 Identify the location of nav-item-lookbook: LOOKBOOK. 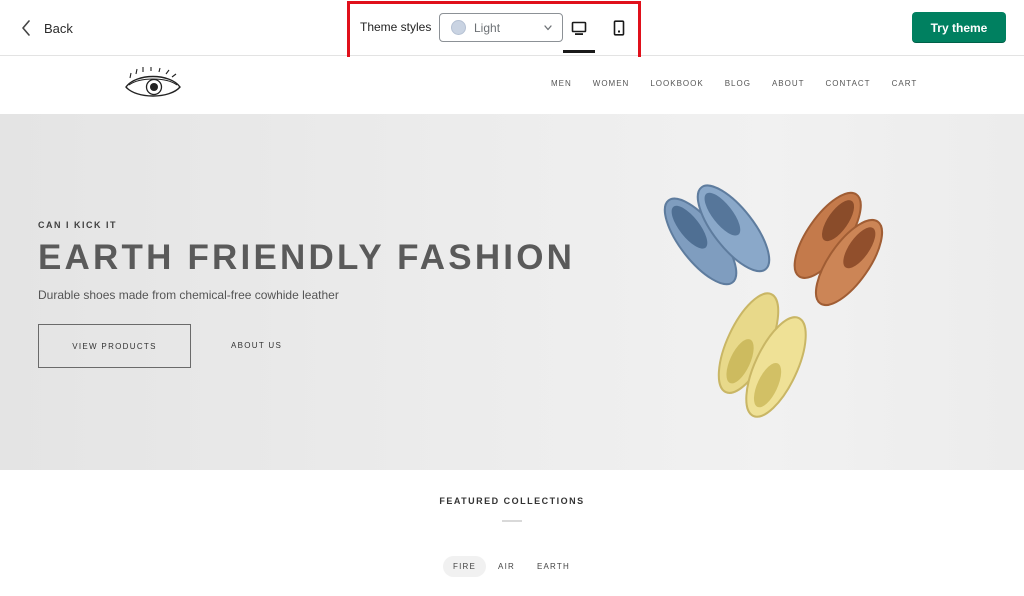
(676, 83).